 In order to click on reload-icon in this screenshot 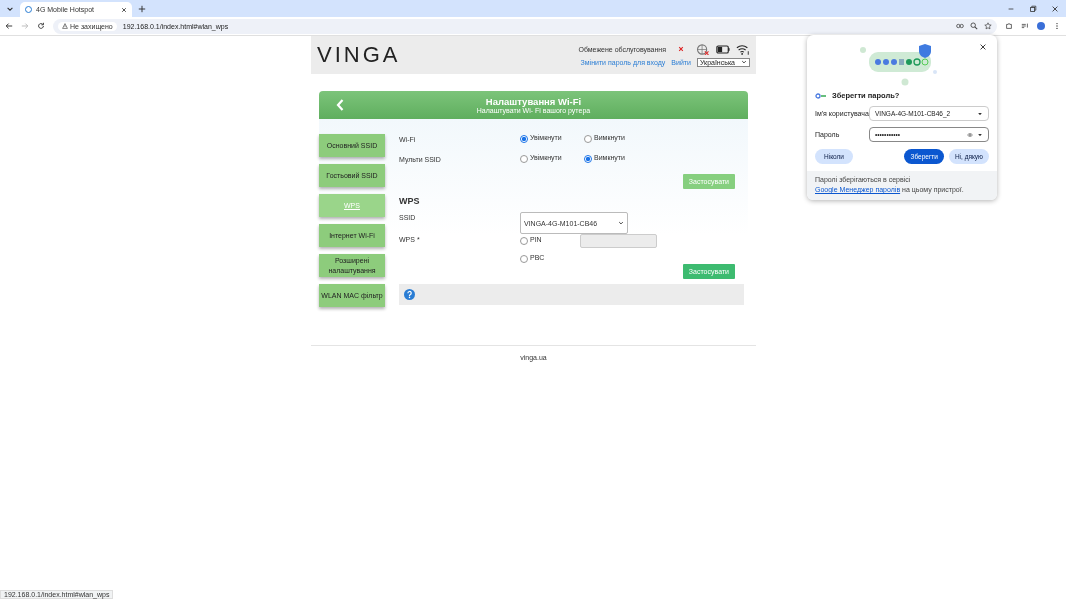, I will do `click(41, 26)`.